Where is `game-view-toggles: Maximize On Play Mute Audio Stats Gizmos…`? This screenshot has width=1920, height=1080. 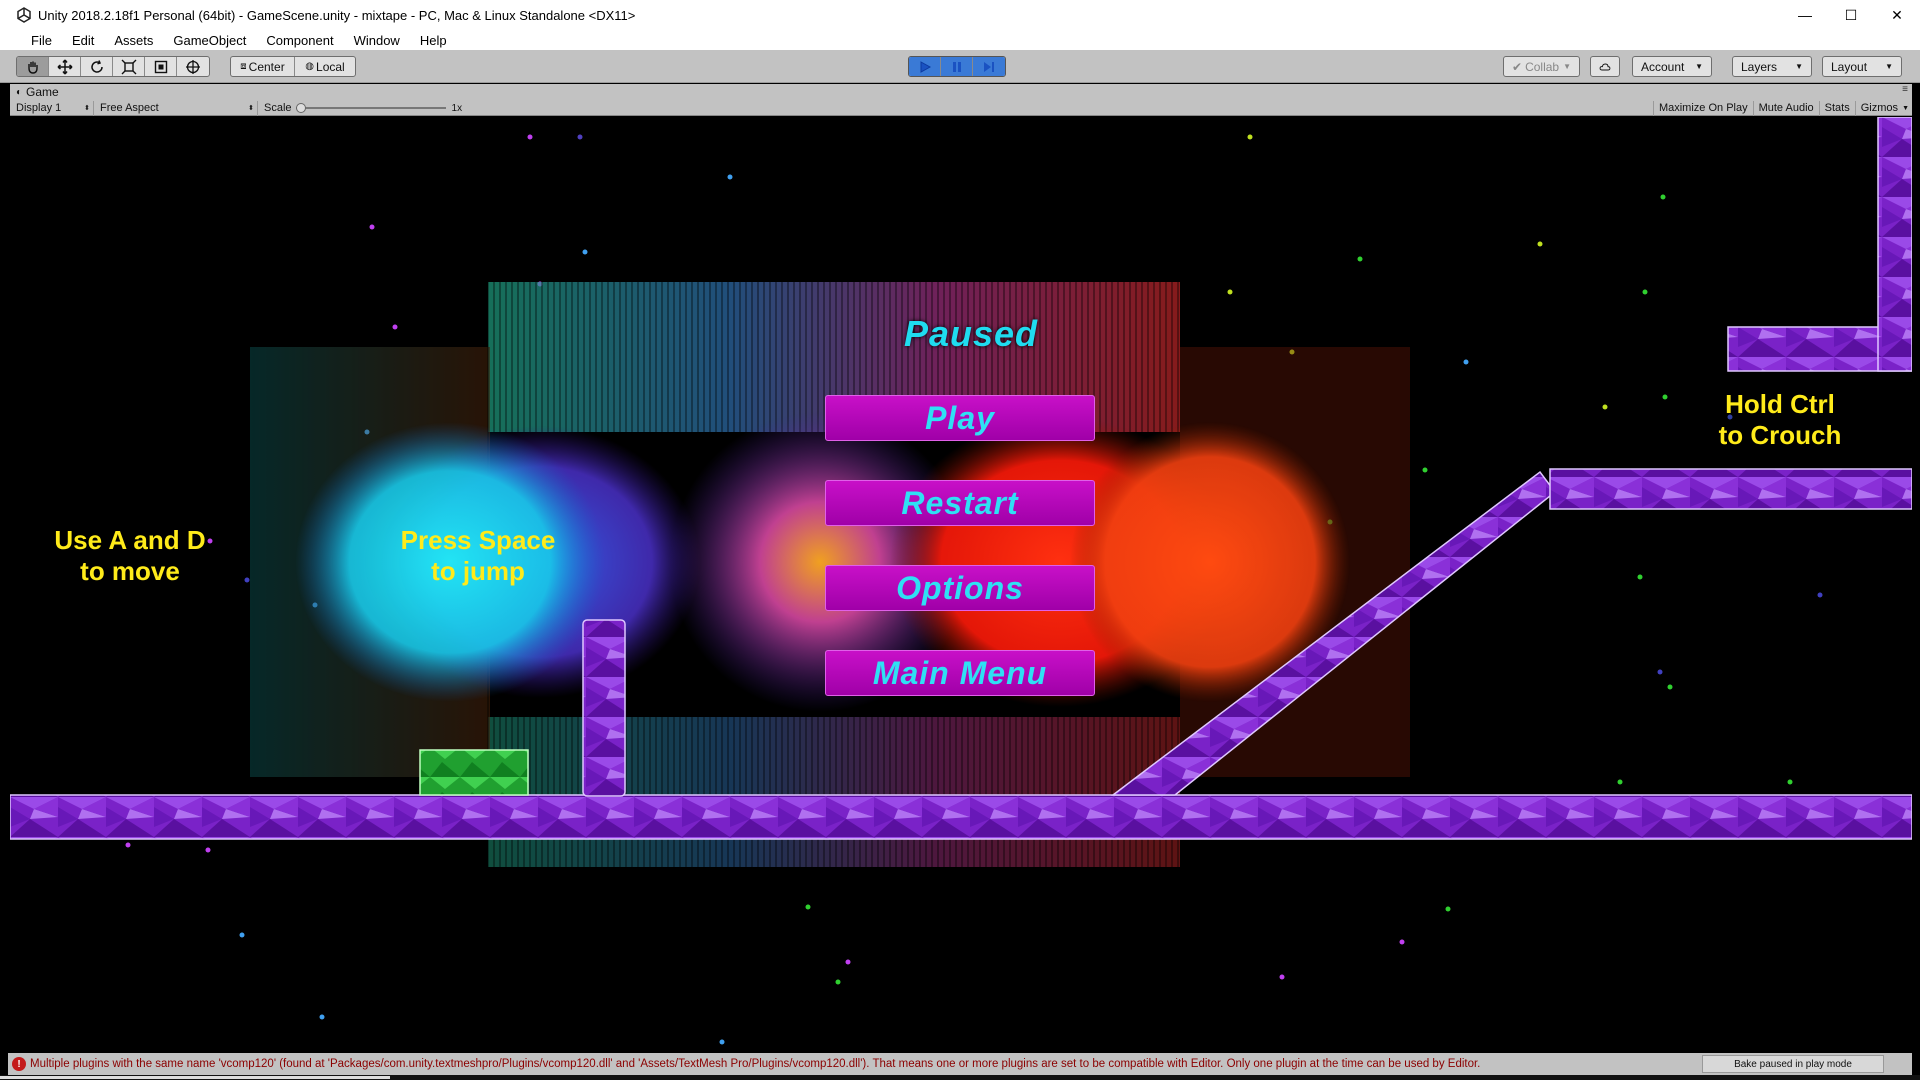
game-view-toggles: Maximize On Play Mute Audio Stats Gizmos… is located at coordinates (1782, 108).